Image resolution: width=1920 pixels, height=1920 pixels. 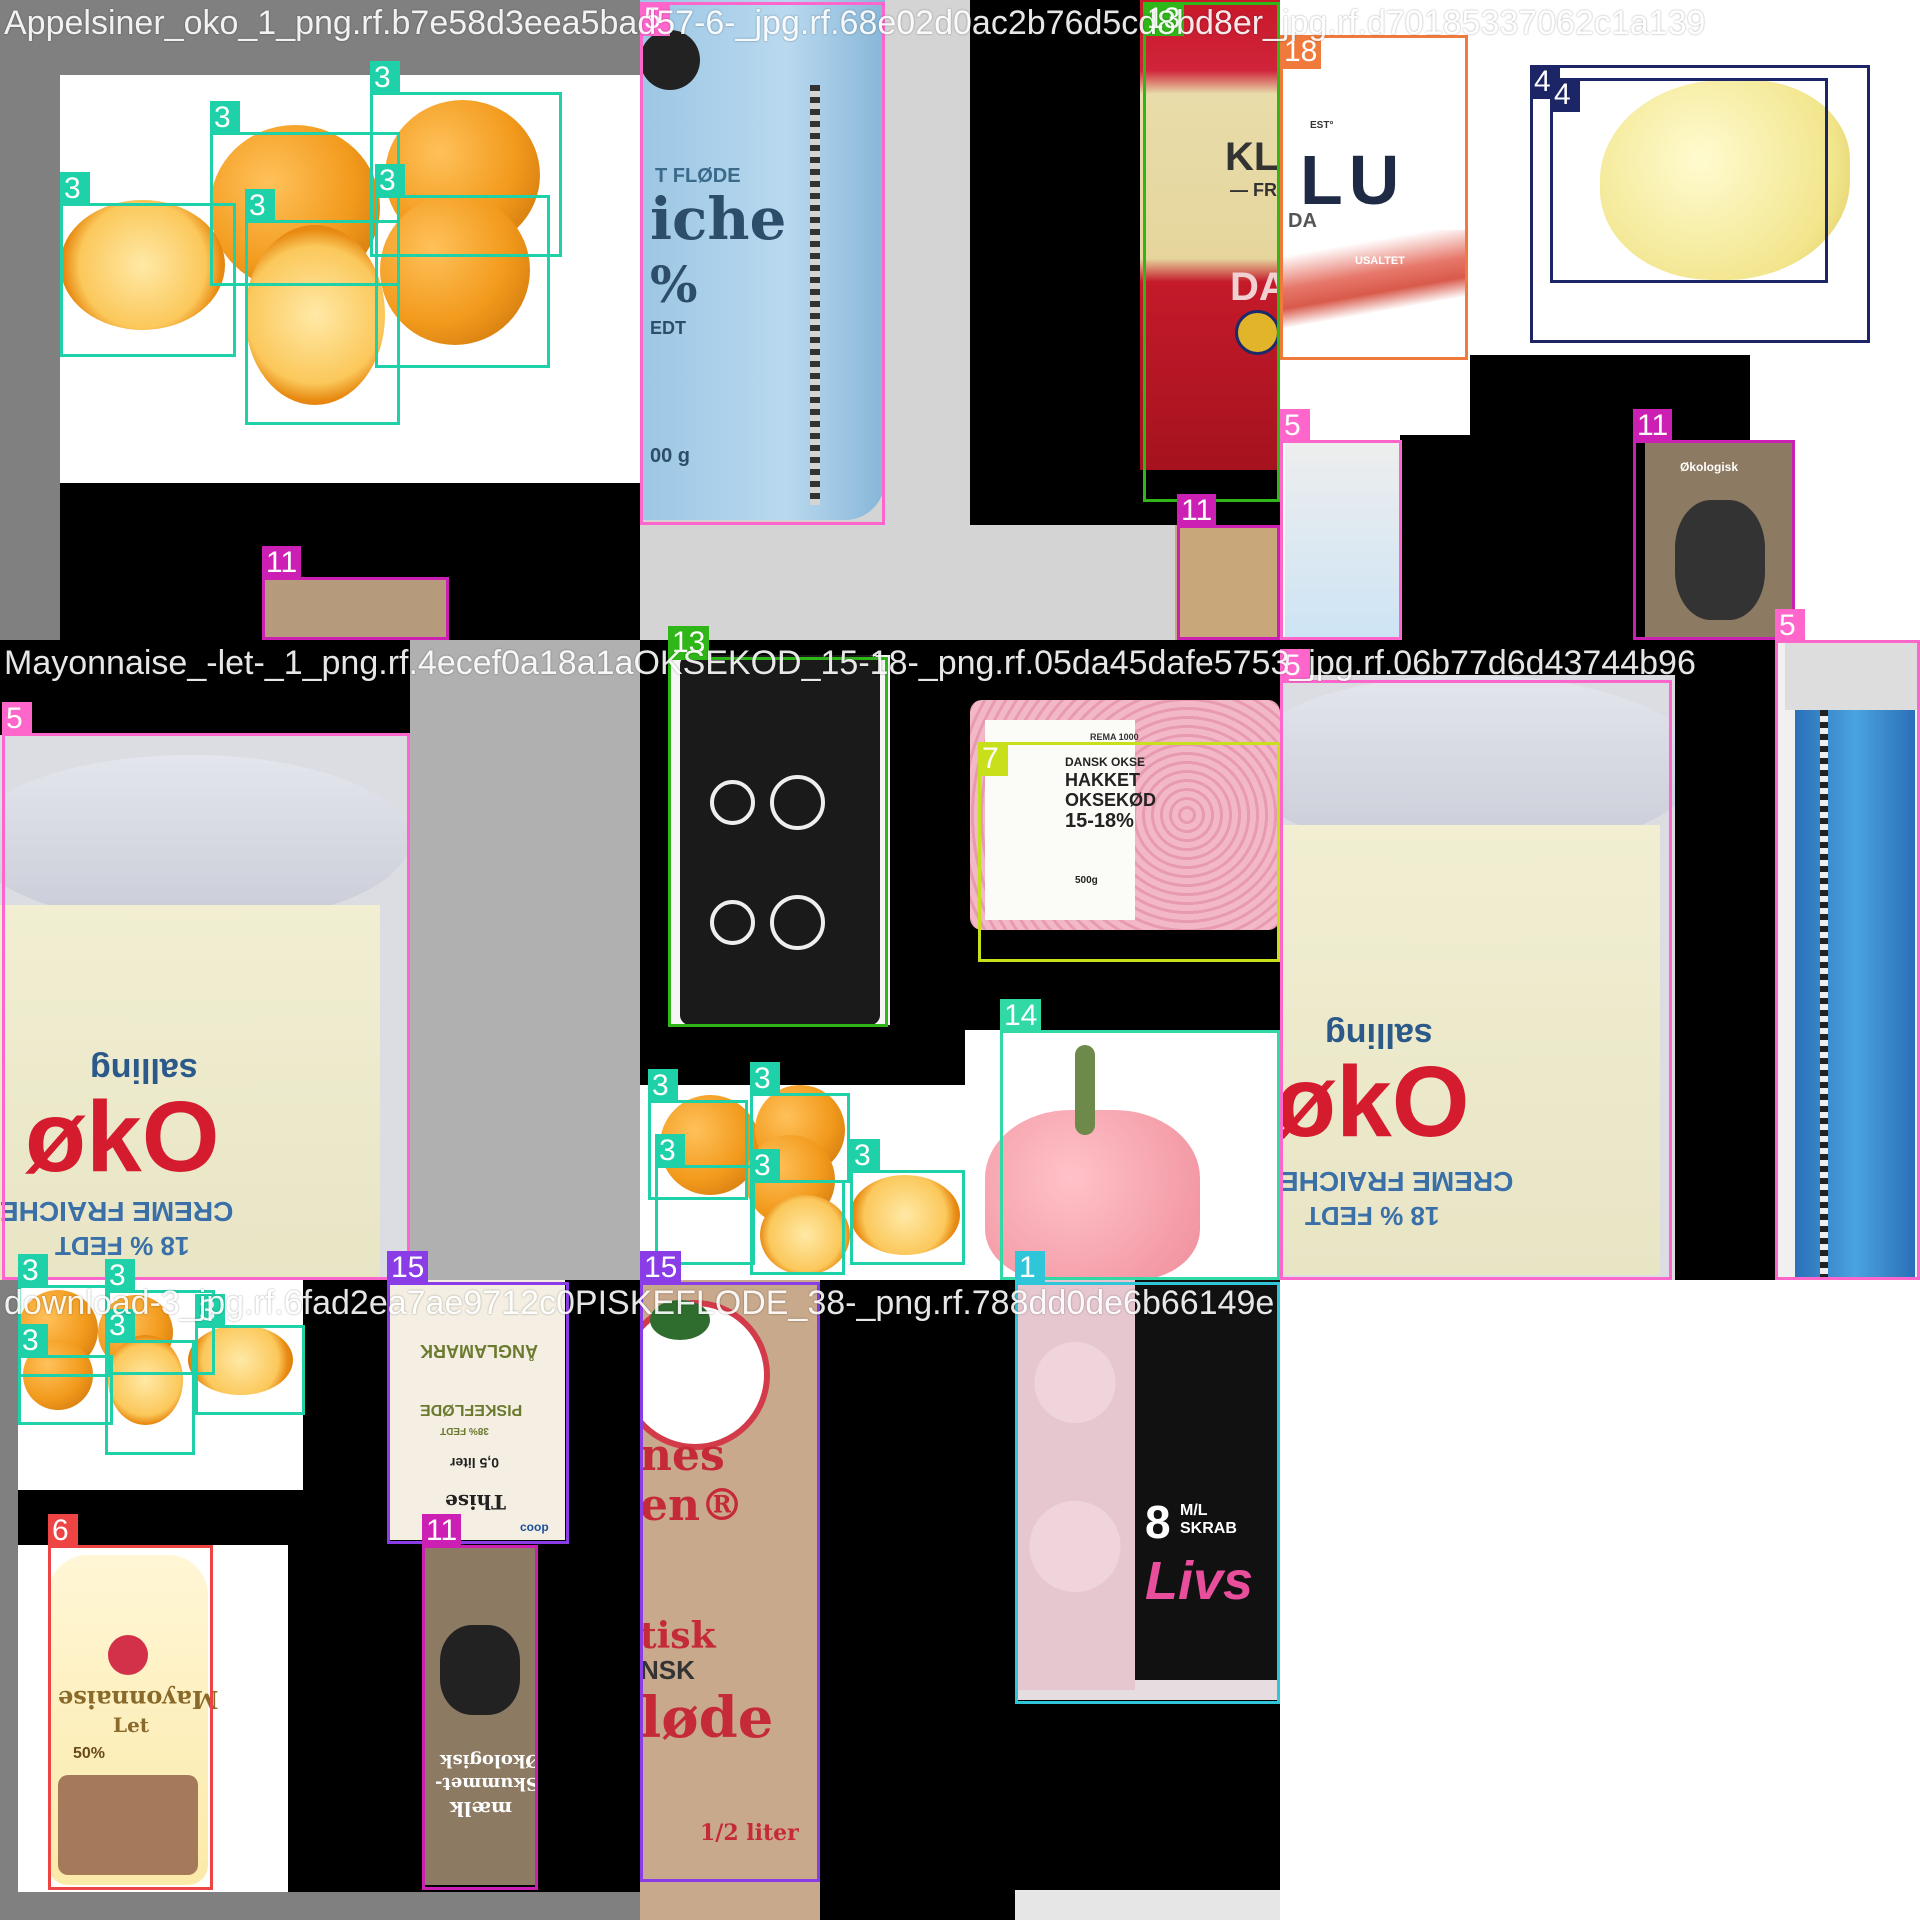 What do you see at coordinates (1147, 1477) in the screenshot?
I see `bbox-class-1: 1` at bounding box center [1147, 1477].